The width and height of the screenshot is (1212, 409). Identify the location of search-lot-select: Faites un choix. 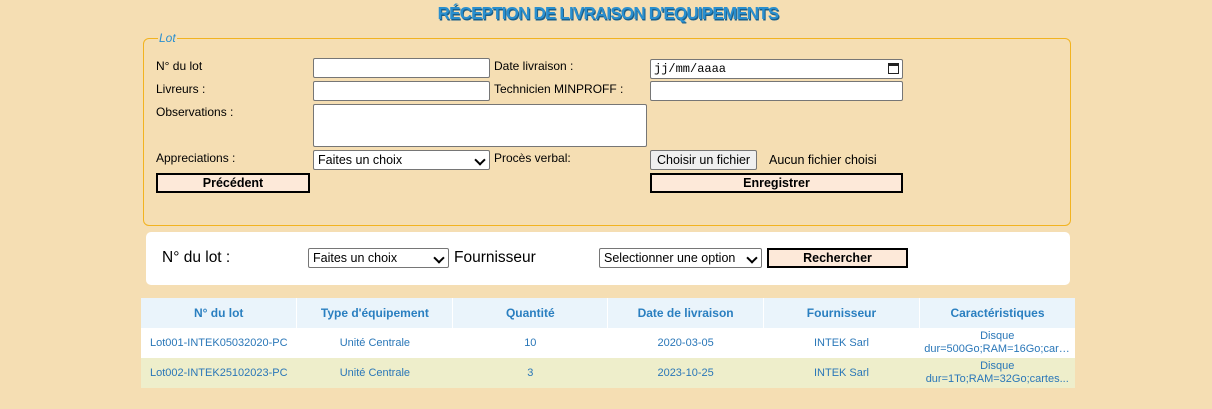
(378, 258).